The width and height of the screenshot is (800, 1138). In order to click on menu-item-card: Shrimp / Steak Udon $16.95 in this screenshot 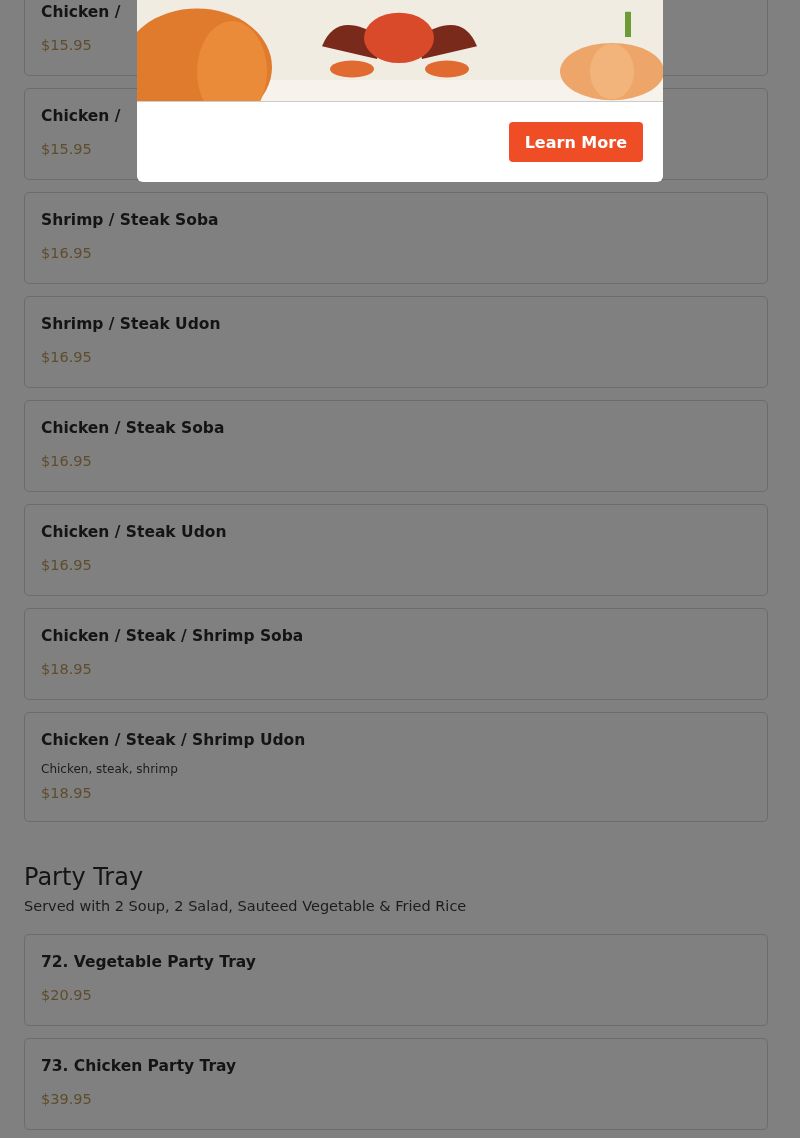, I will do `click(396, 342)`.